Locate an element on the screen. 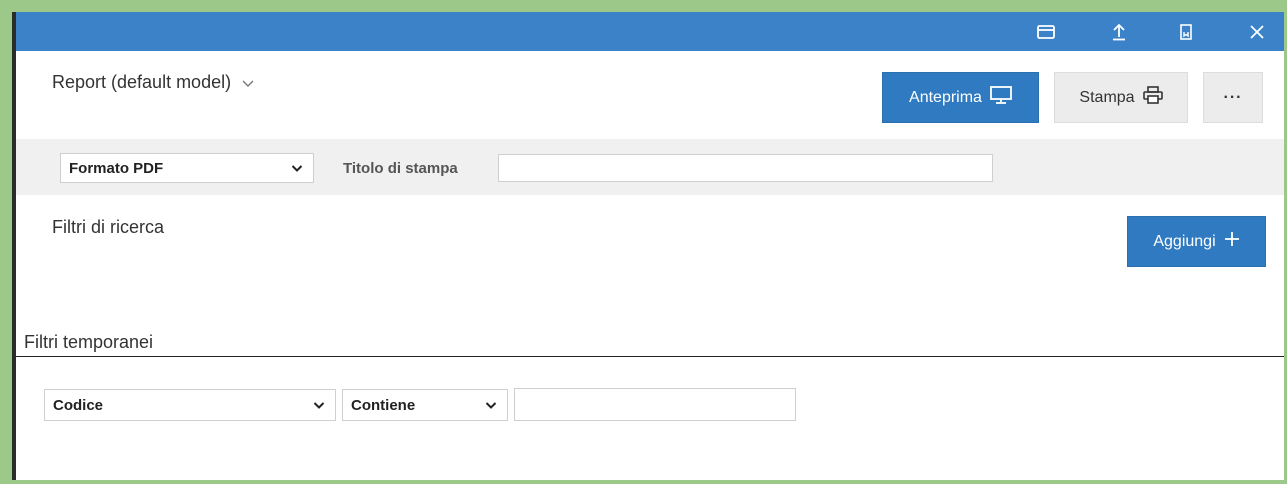 The image size is (1287, 484). title-bar is located at coordinates (650, 31).